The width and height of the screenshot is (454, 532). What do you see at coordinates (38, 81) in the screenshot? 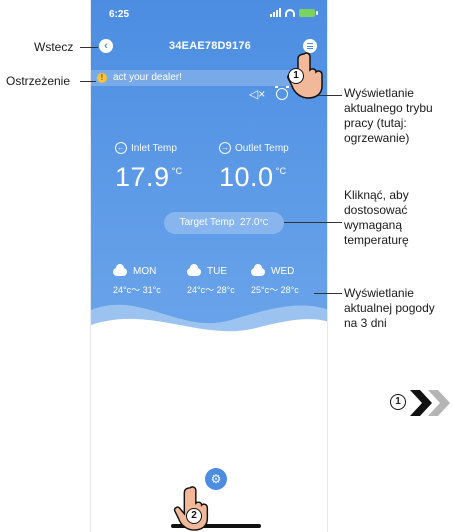
I see `callout-warning: Ostrzeżenie` at bounding box center [38, 81].